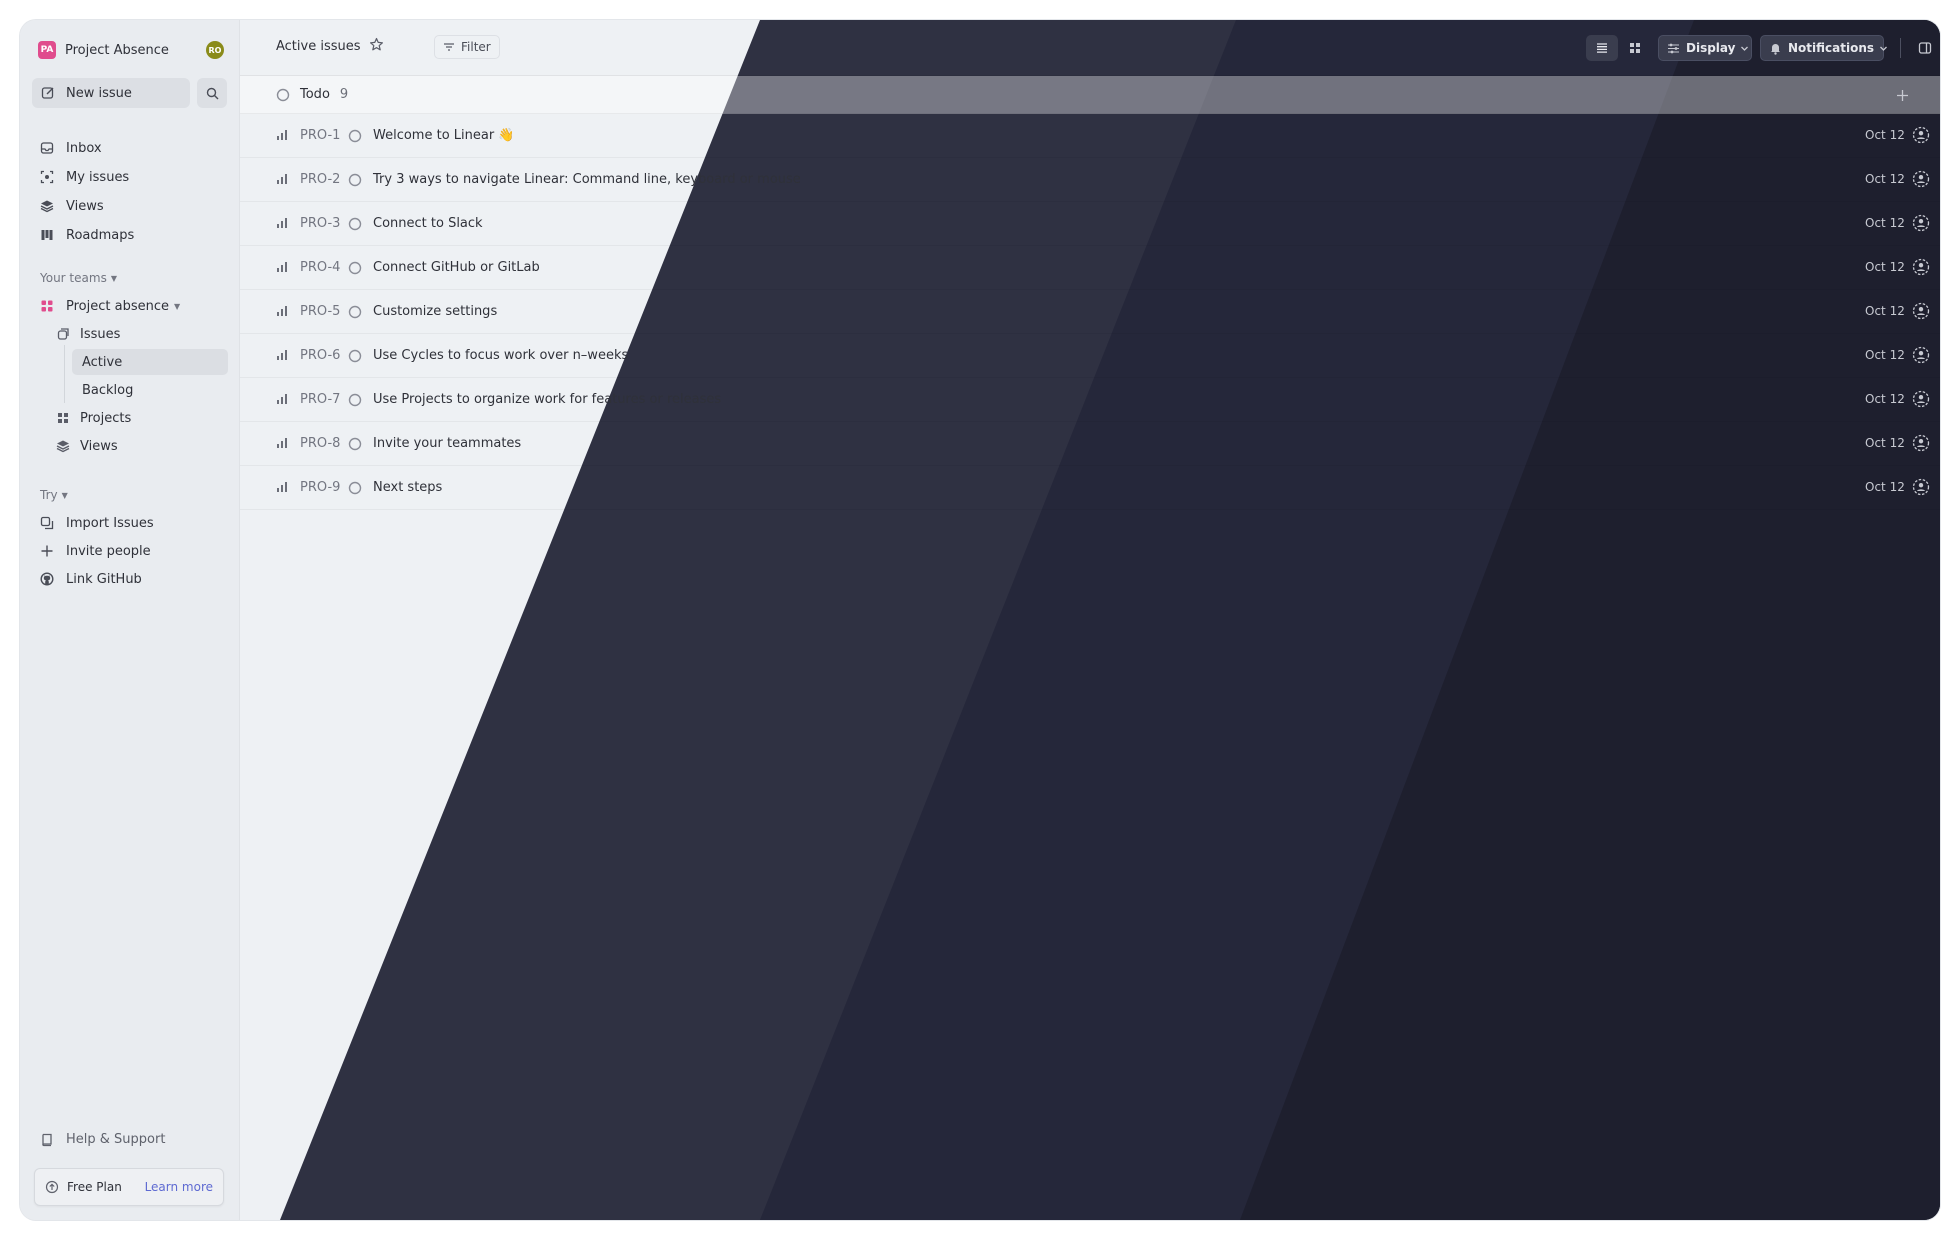 This screenshot has height=1240, width=1960. I want to click on inbox-icon, so click(47, 148).